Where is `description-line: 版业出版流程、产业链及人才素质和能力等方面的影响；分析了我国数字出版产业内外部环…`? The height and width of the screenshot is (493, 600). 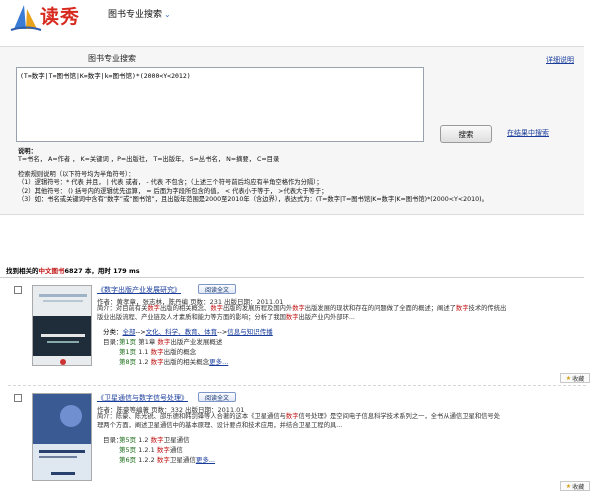 description-line: 版业出版流程、产业链及人才素质和能力等方面的影响；分析了我国数字出版产业内外部环… is located at coordinates (341, 318).